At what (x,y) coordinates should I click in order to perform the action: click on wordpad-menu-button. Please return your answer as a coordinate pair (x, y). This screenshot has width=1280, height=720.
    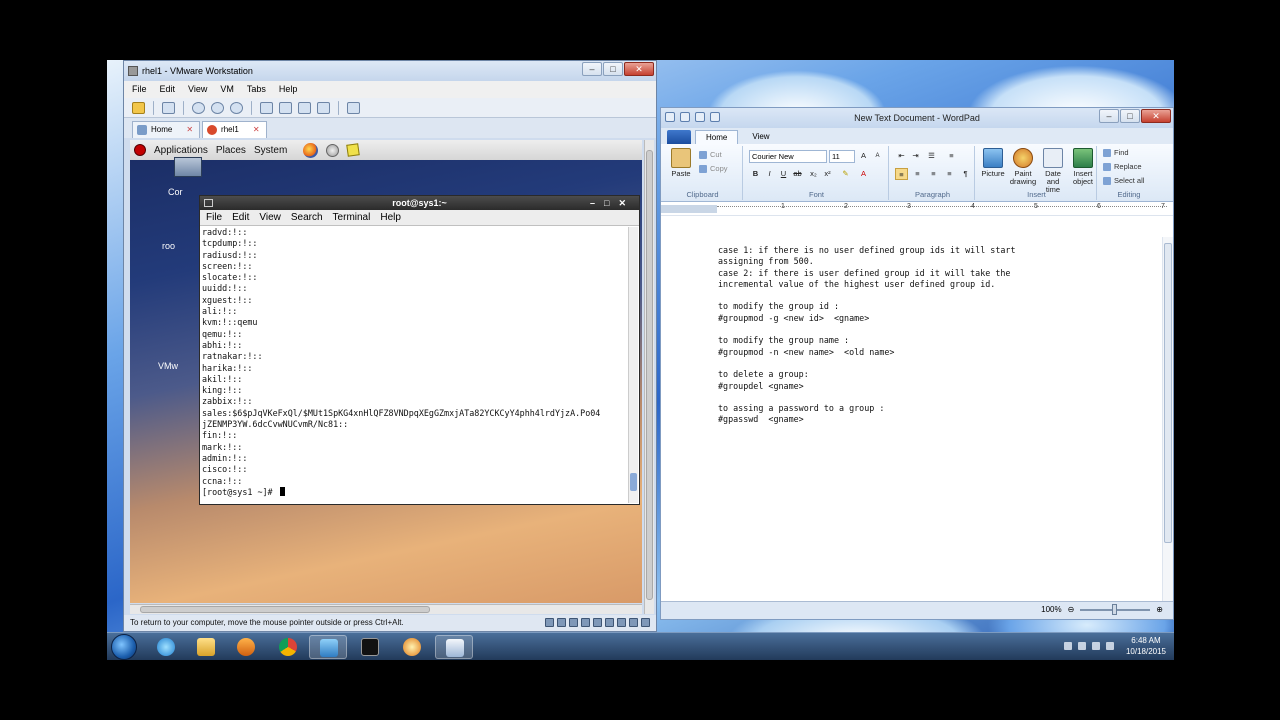
    Looking at the image, I should click on (679, 137).